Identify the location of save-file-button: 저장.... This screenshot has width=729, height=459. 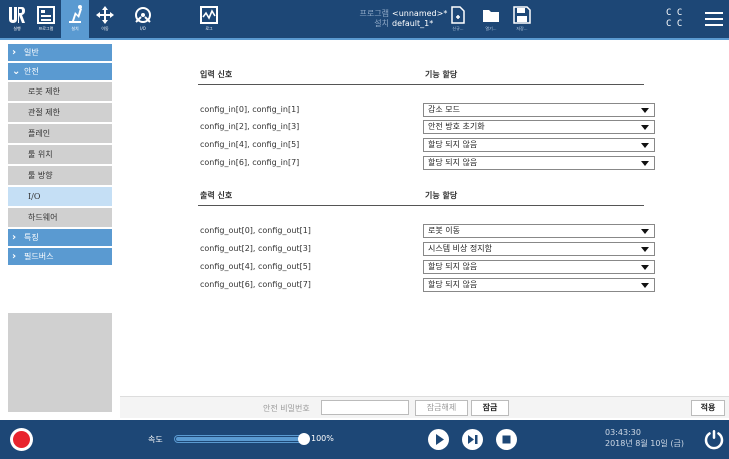
(522, 21).